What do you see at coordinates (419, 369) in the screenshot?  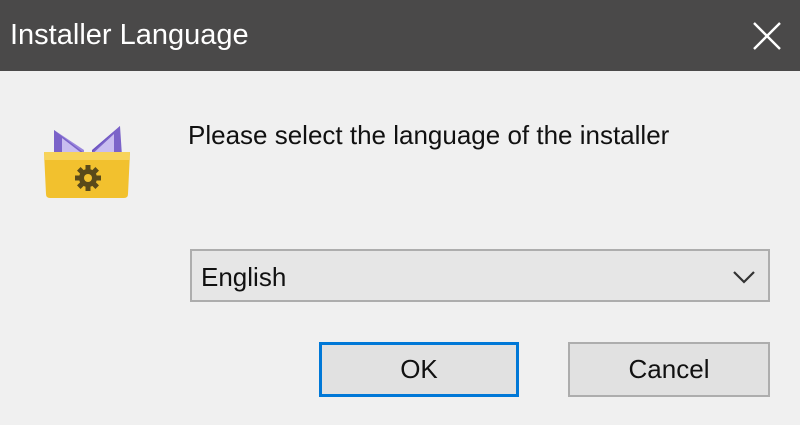 I see `ok-button: OK` at bounding box center [419, 369].